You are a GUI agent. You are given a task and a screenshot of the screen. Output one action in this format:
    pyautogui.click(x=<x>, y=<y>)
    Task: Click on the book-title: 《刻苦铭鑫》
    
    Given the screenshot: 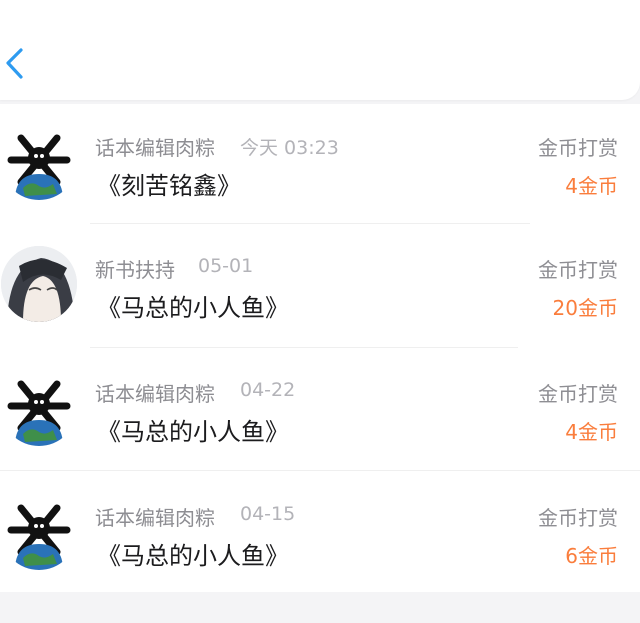 What is the action you would take?
    pyautogui.click(x=169, y=183)
    